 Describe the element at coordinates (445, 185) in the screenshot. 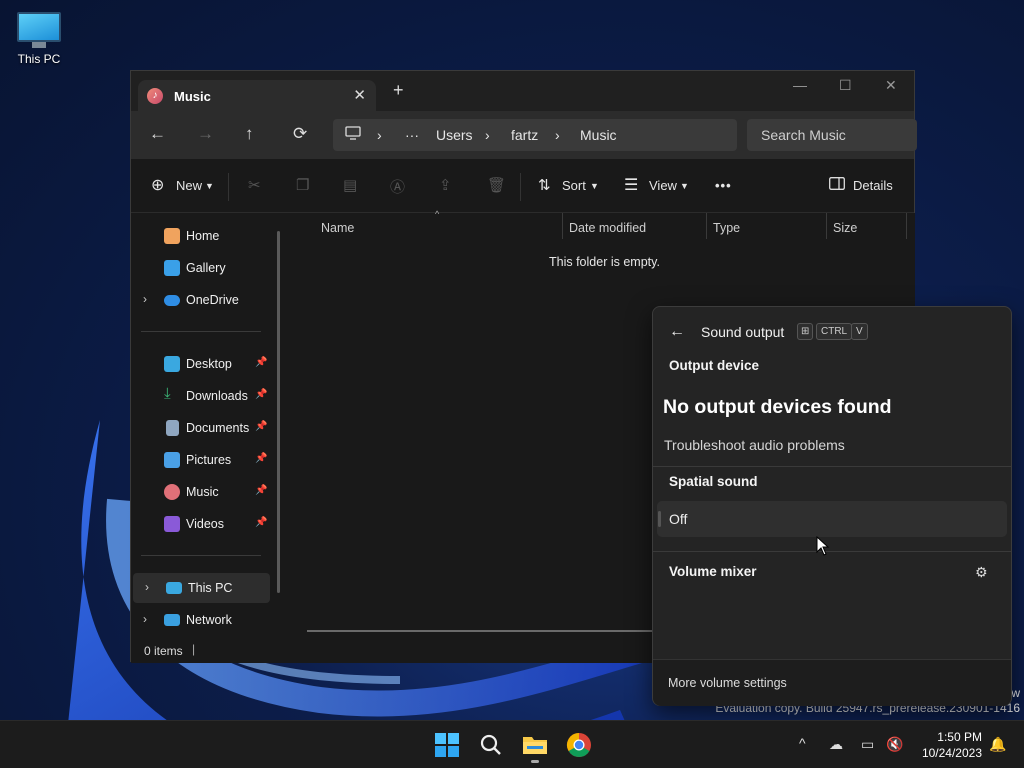

I see `share-icon: ⇪` at that location.